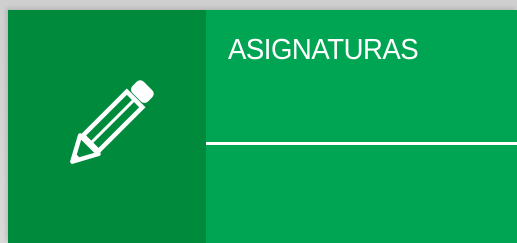  Describe the element at coordinates (361, 143) in the screenshot. I see `tile-divider` at that location.